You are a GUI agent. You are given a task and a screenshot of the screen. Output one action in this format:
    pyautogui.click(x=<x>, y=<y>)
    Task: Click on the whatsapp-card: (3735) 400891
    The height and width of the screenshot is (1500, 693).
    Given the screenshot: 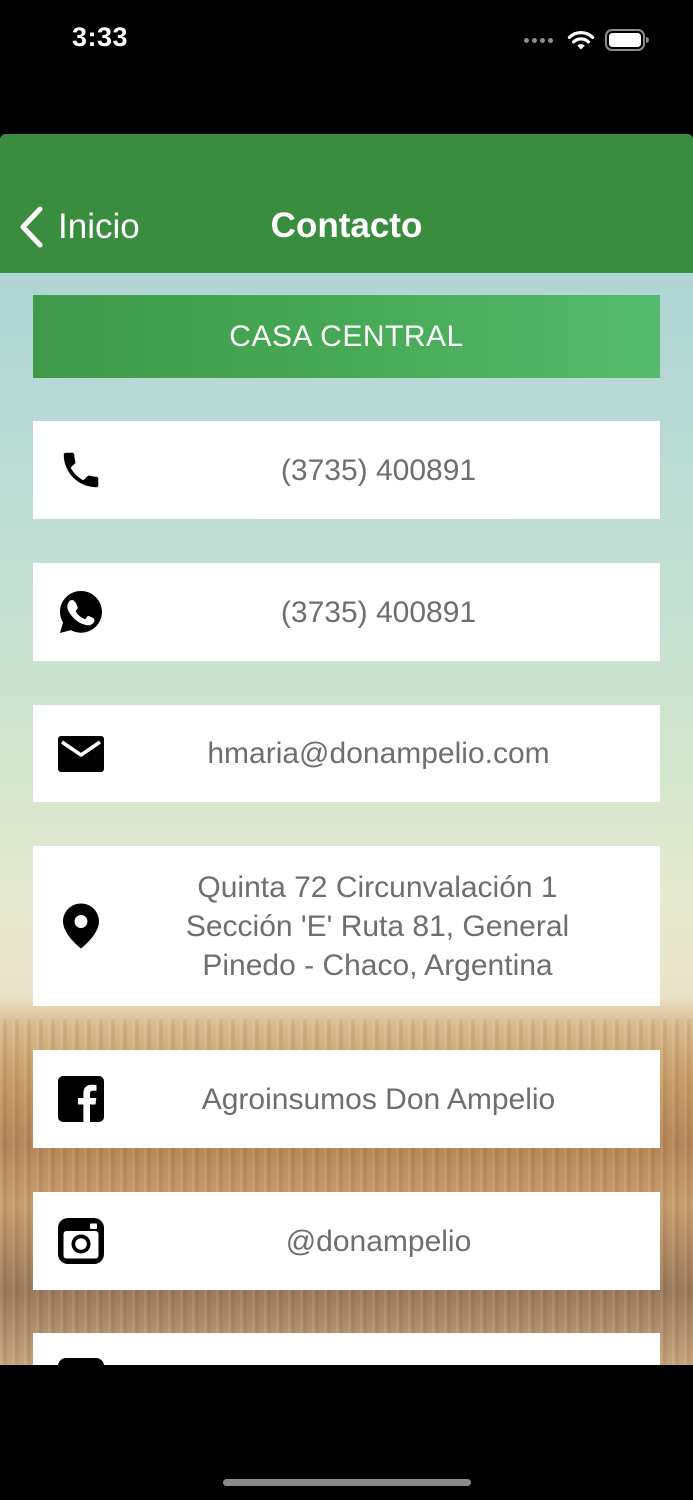 What is the action you would take?
    pyautogui.click(x=346, y=612)
    